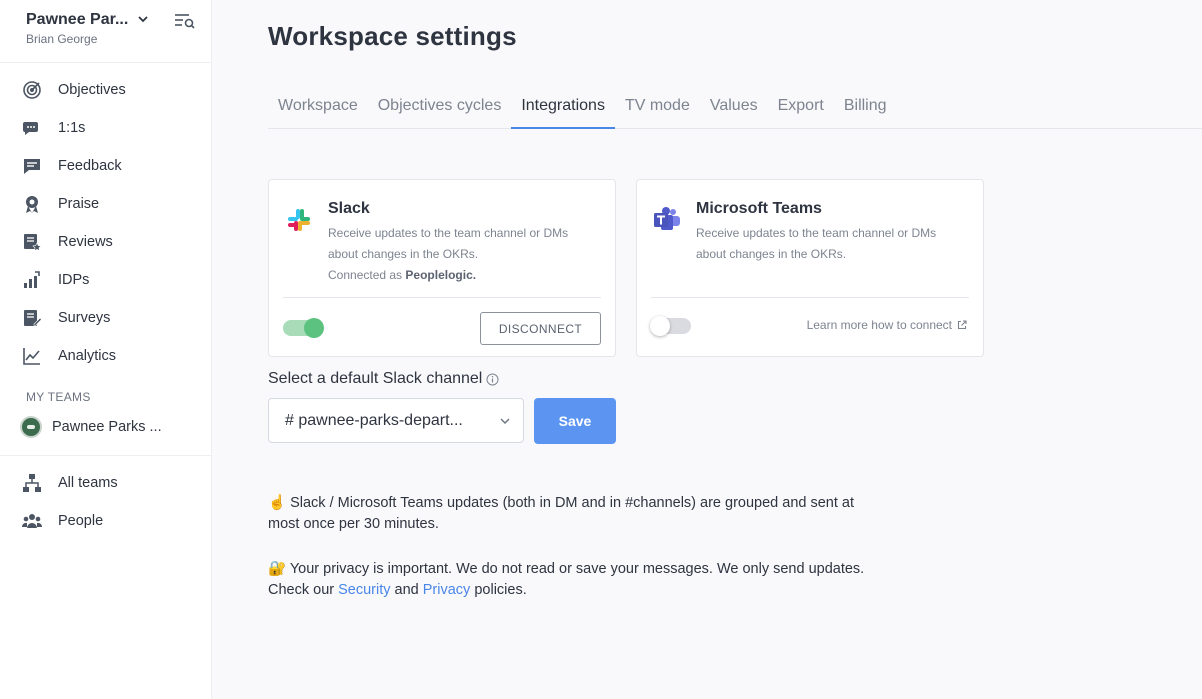  I want to click on tab-export: Export, so click(801, 108).